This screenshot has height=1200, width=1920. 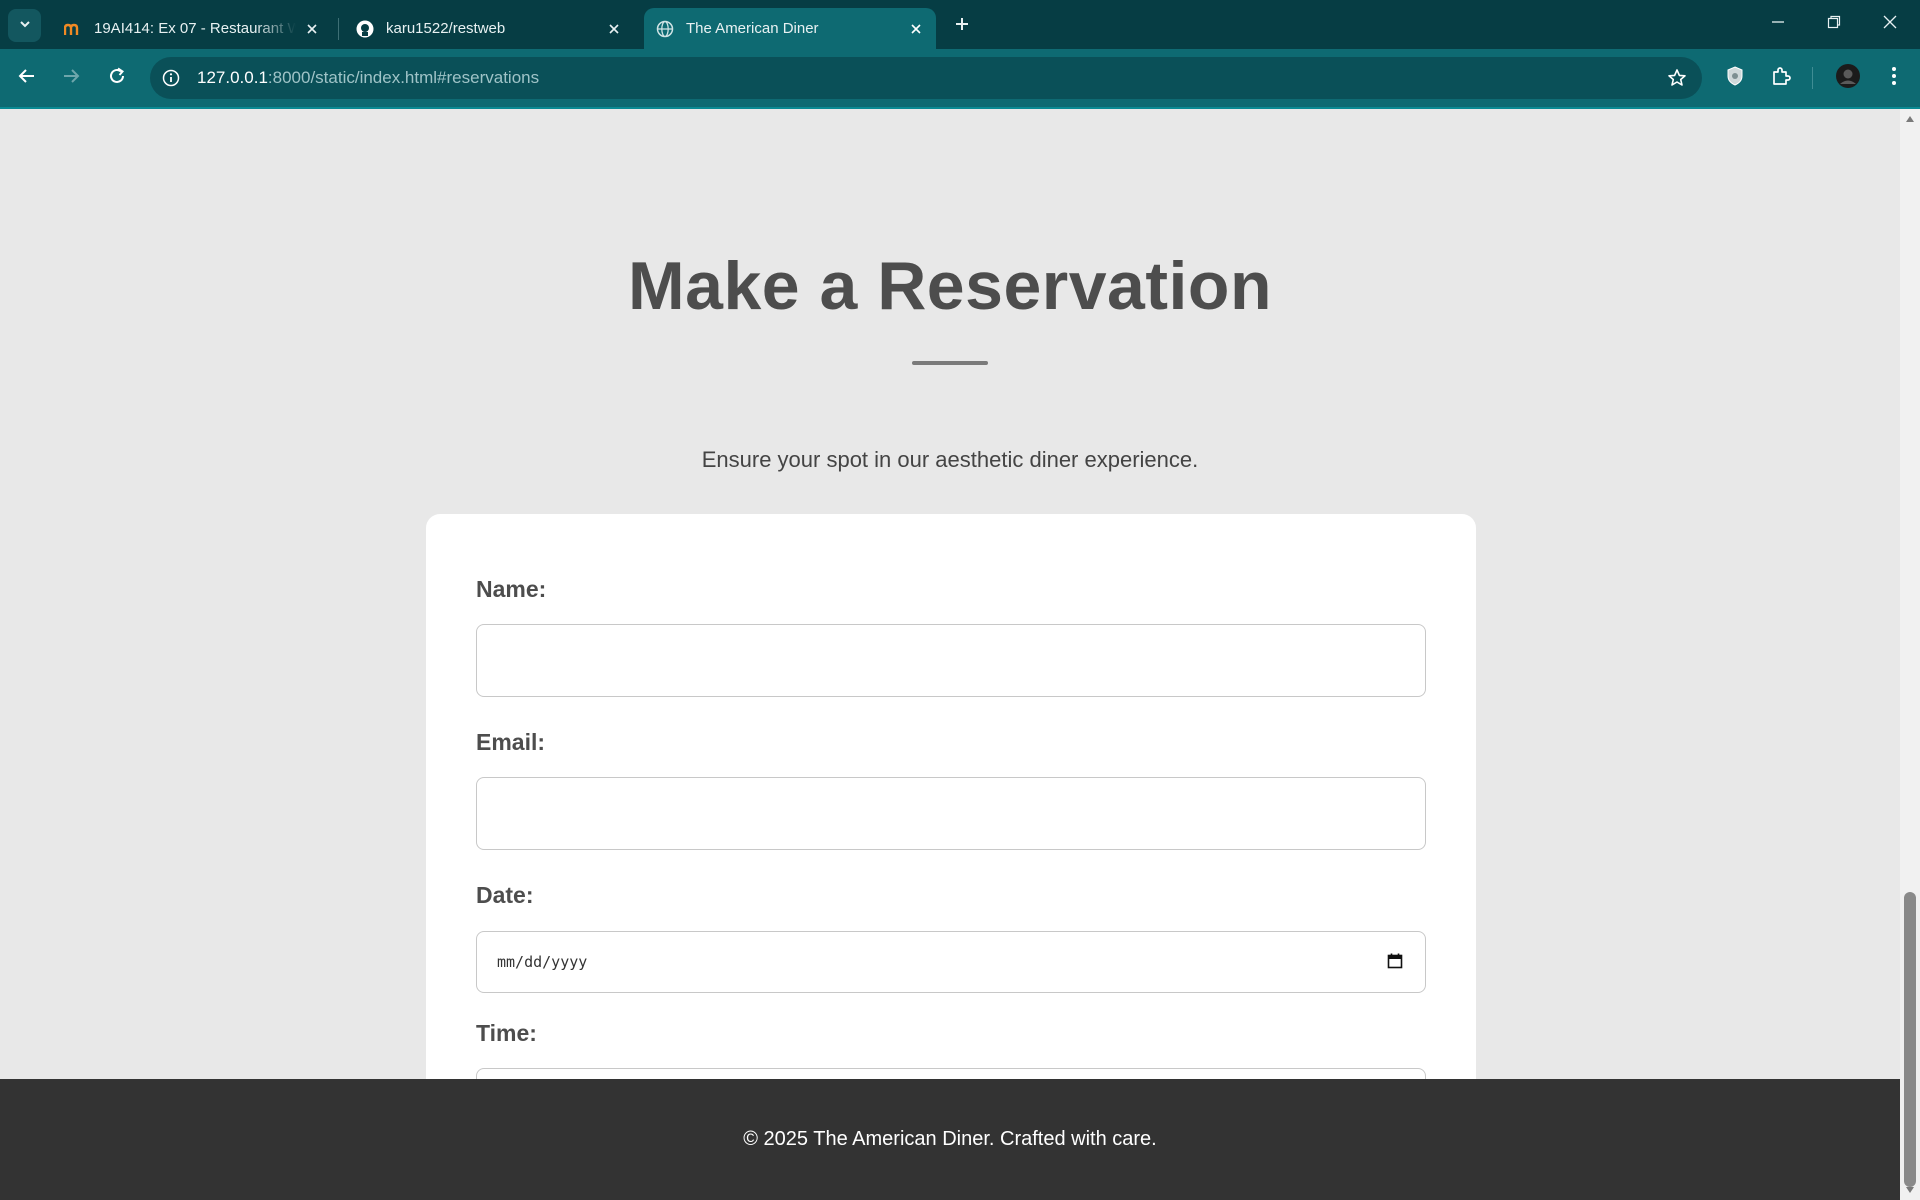 What do you see at coordinates (950, 363) in the screenshot?
I see `title-divider` at bounding box center [950, 363].